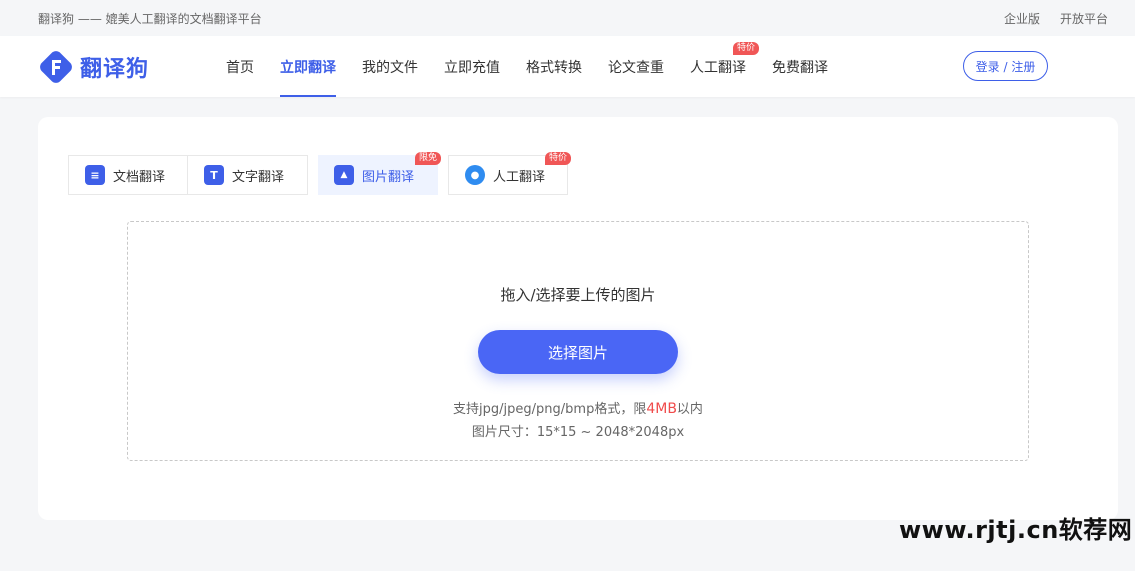 The image size is (1135, 571). I want to click on drop-zone-title: 拖入/选择要上传的图片, so click(578, 295).